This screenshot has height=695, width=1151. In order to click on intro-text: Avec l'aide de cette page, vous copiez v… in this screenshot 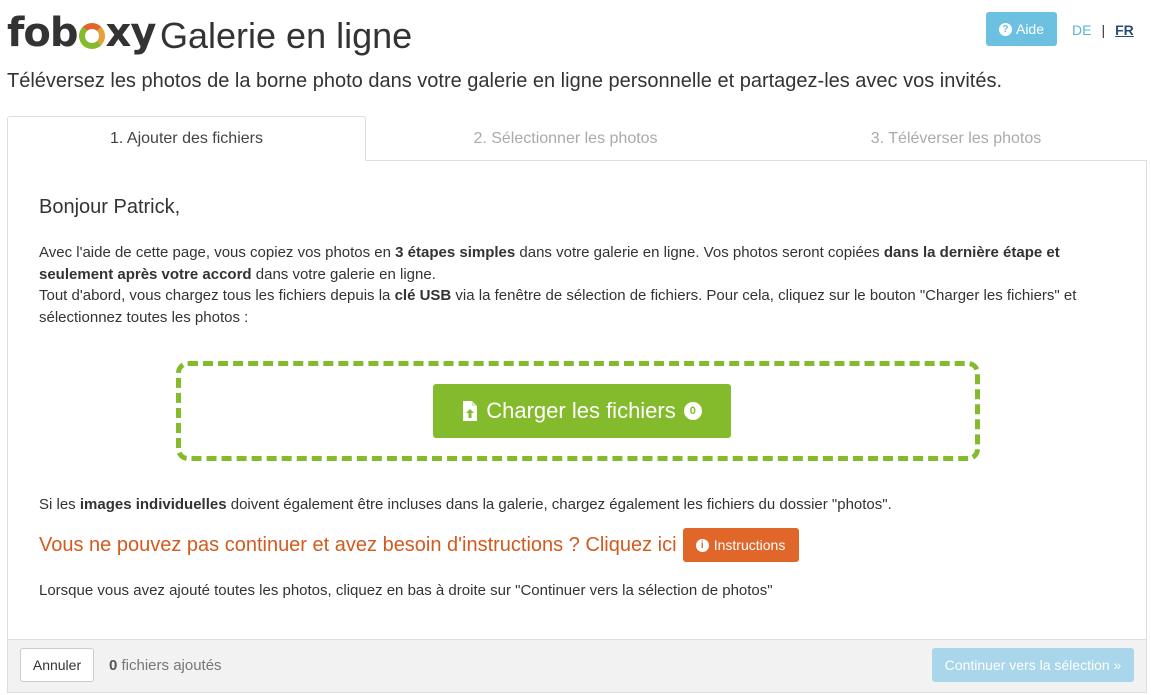, I will do `click(579, 285)`.